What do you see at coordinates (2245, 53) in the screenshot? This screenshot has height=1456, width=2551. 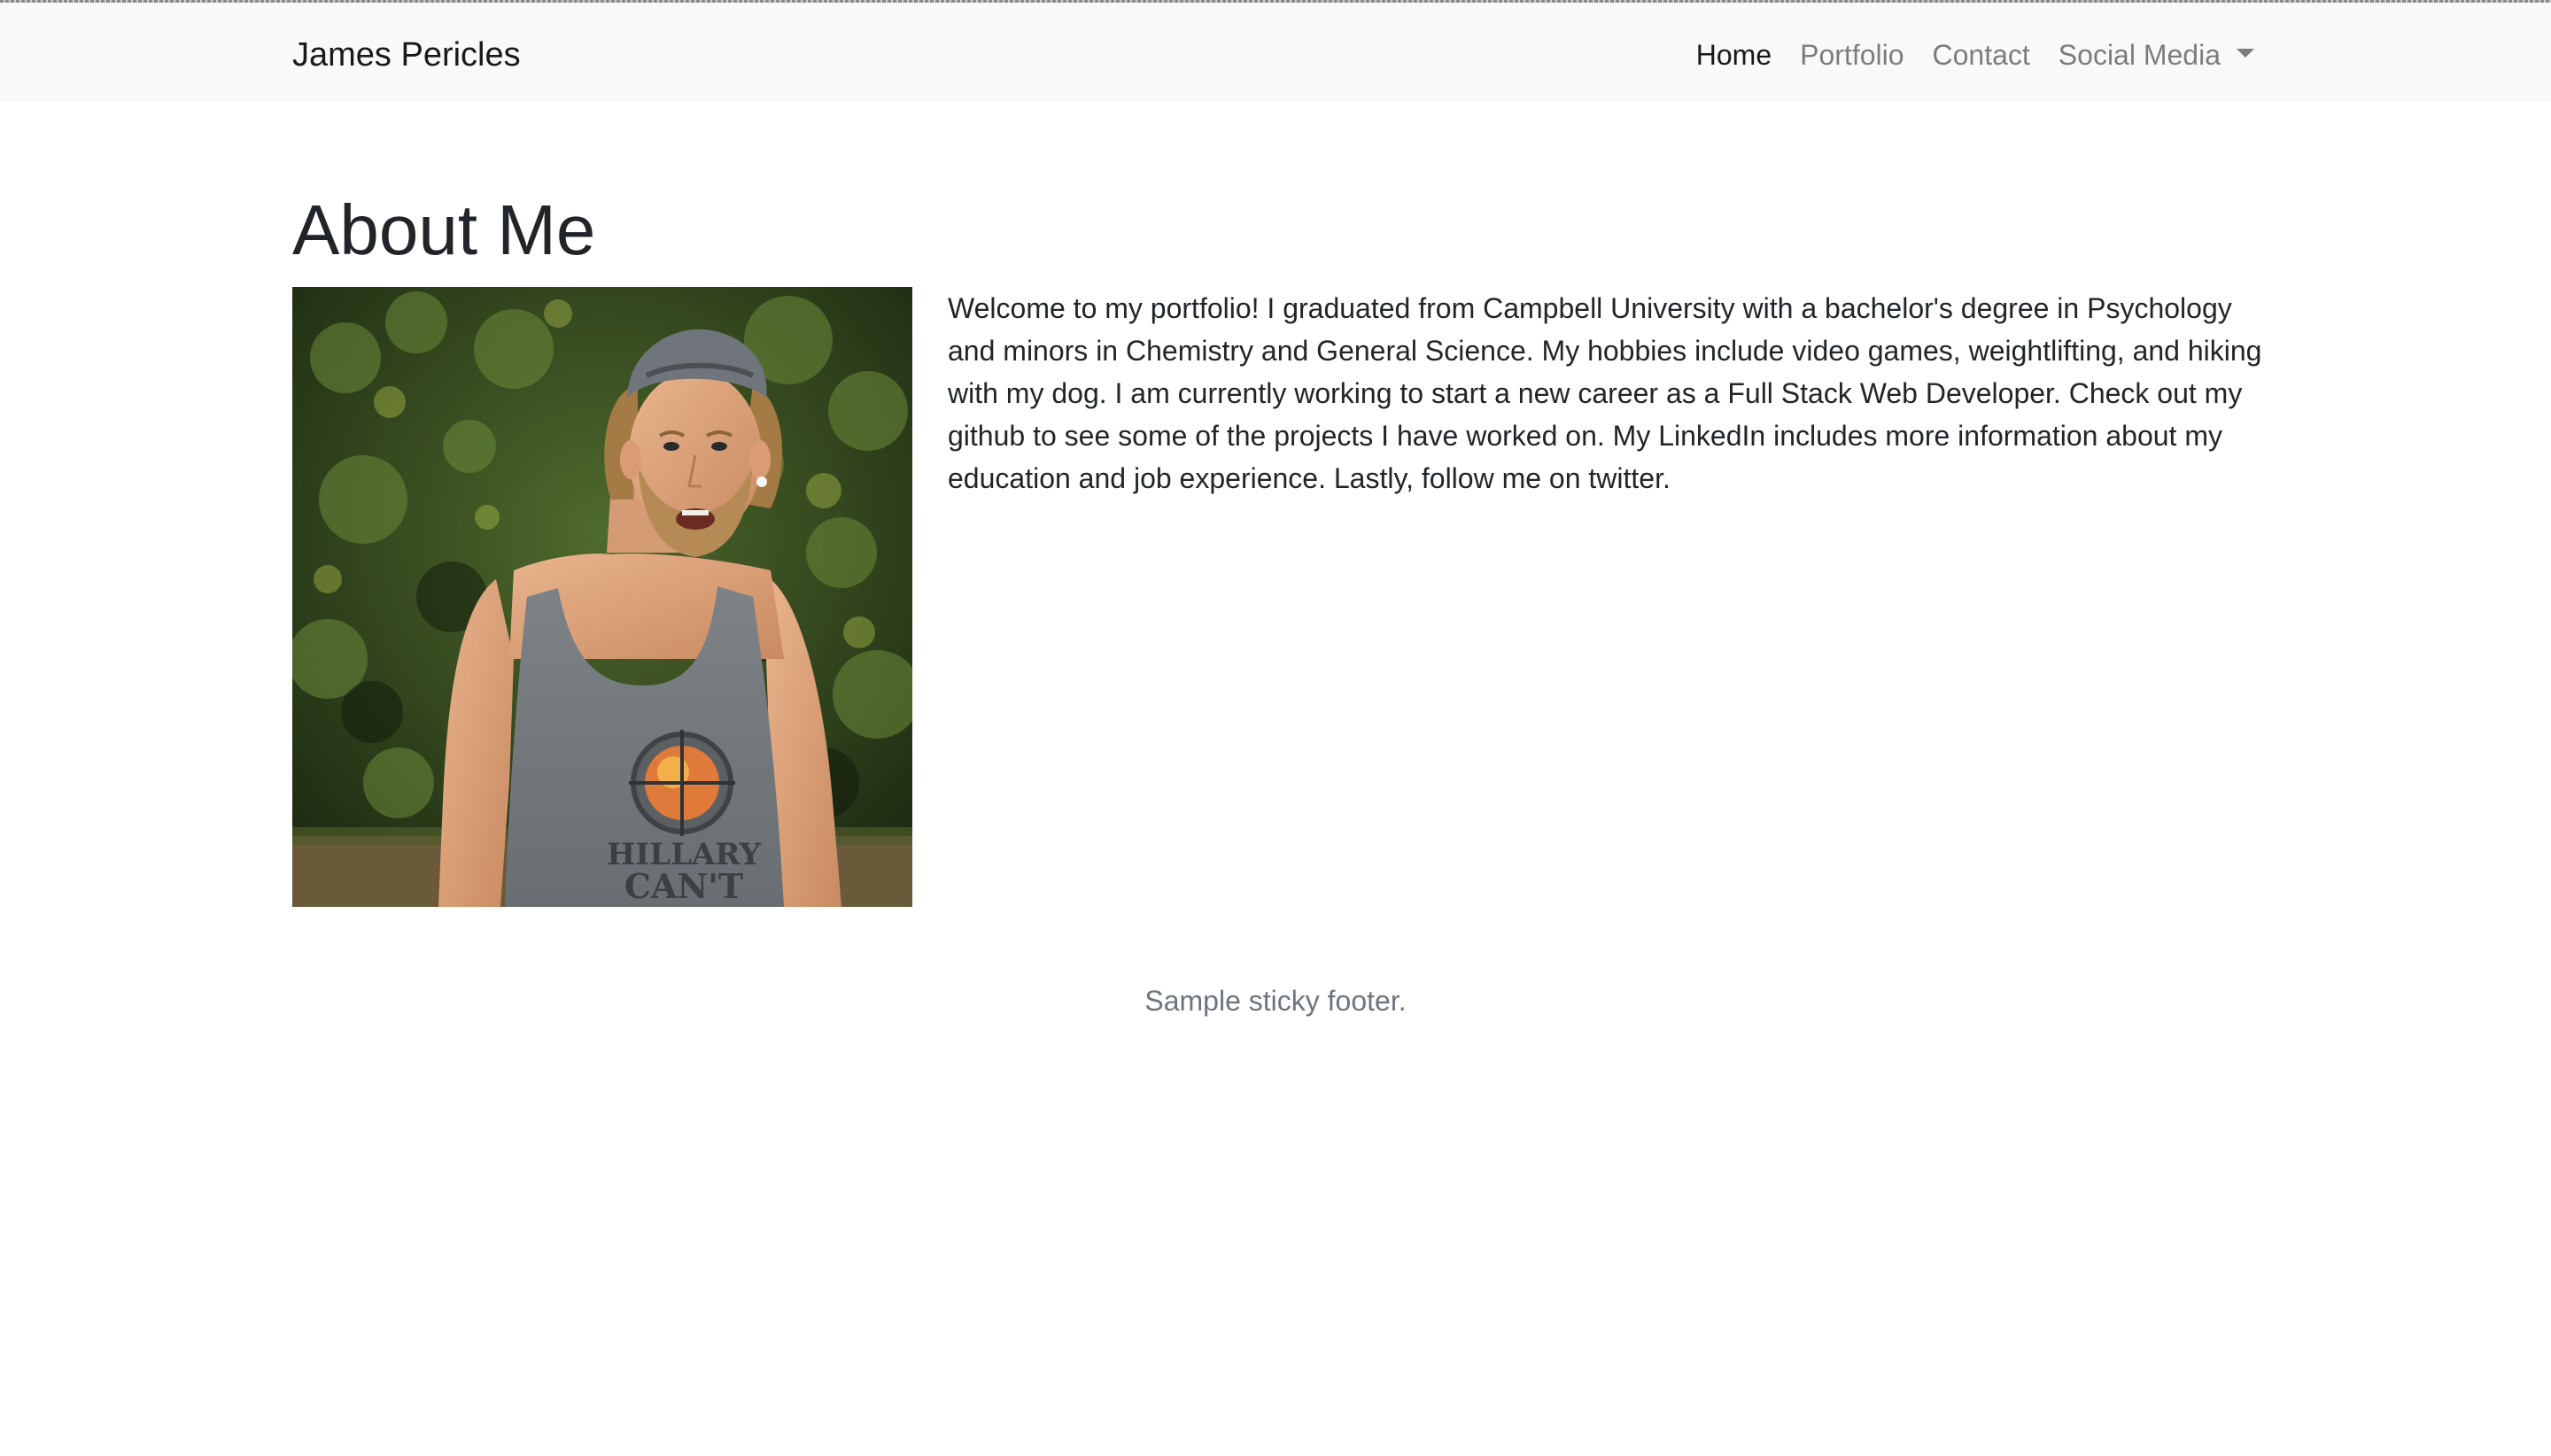 I see `caret-down-icon` at bounding box center [2245, 53].